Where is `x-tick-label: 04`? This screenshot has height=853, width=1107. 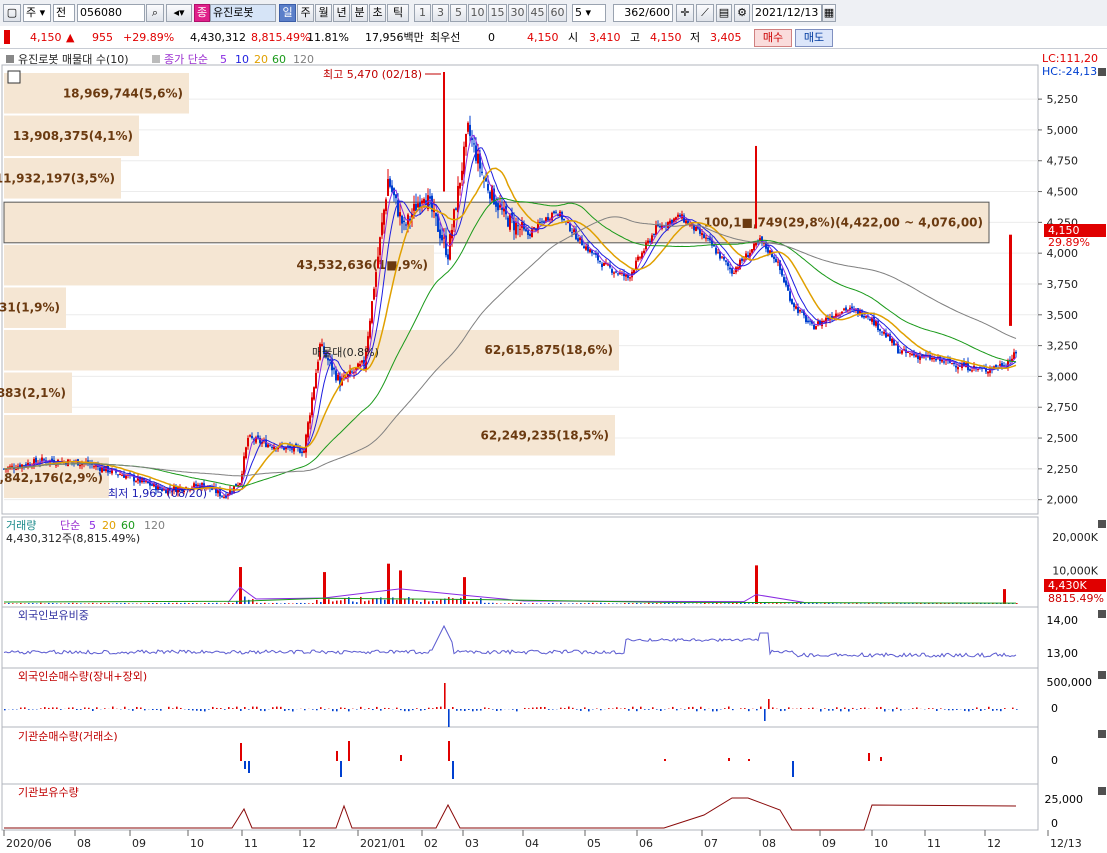
x-tick-label: 04 is located at coordinates (532, 843).